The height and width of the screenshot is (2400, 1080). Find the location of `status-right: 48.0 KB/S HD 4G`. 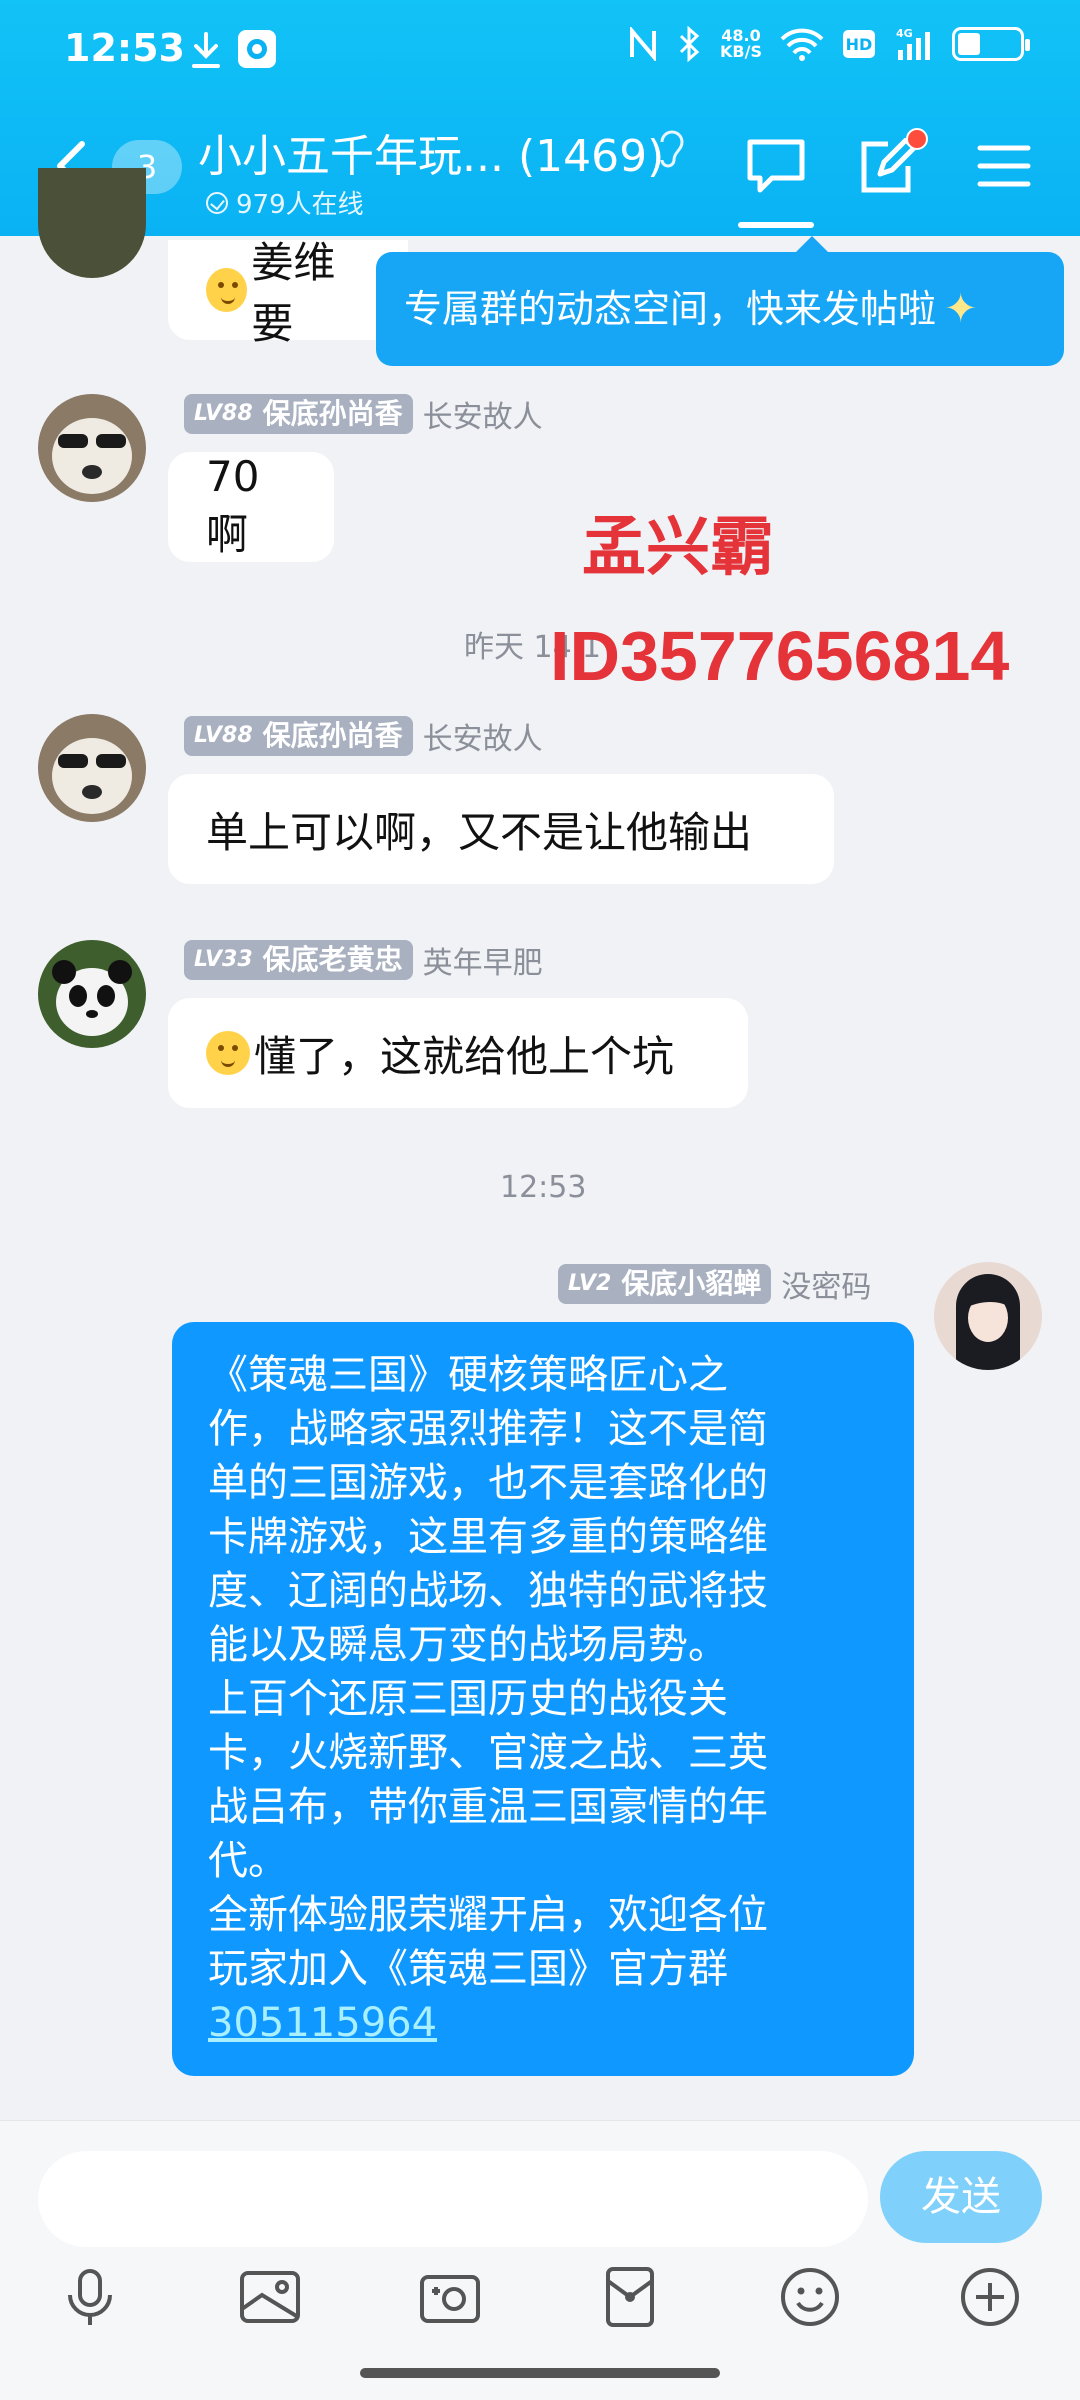

status-right: 48.0 KB/S HD 4G is located at coordinates (828, 44).